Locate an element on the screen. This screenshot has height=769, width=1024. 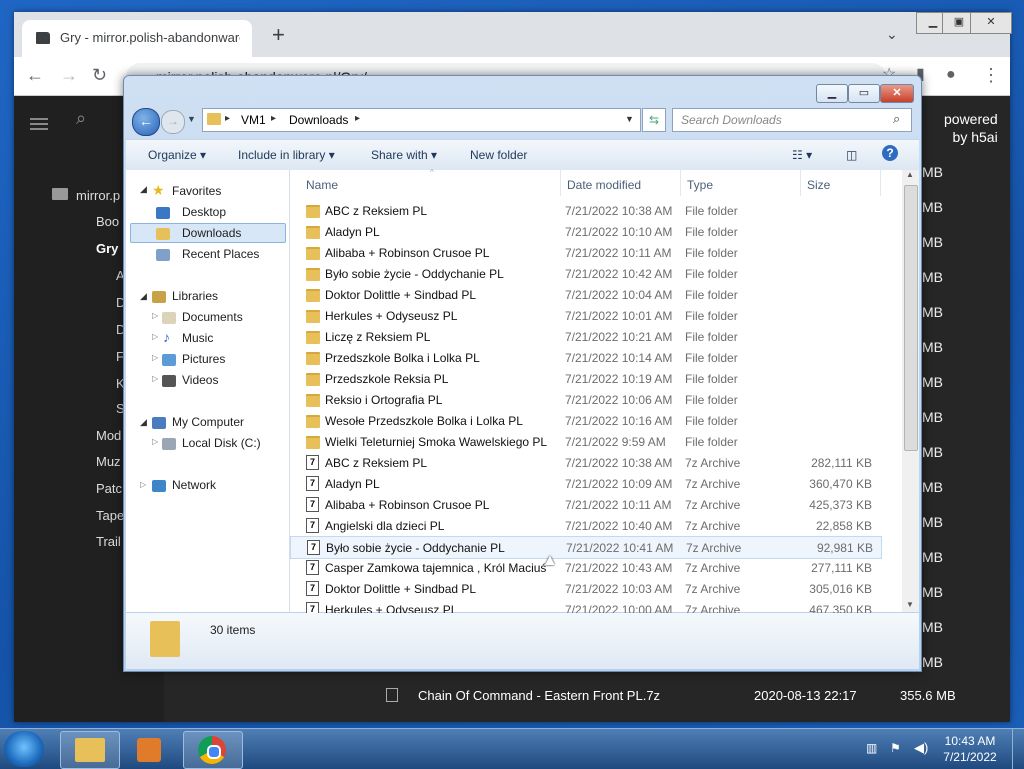
tree-root: mirror.p is located at coordinates (98, 195).